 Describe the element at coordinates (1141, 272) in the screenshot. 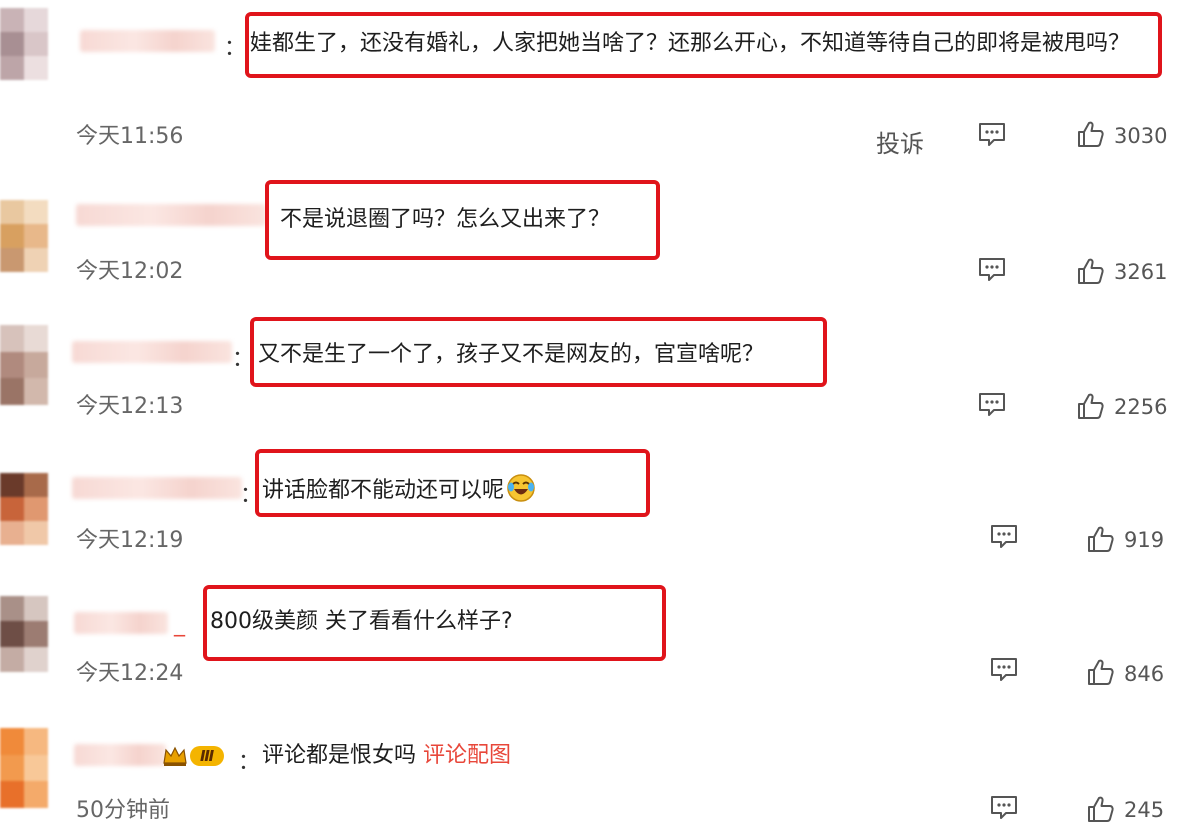

I see `like-count: 3261` at that location.